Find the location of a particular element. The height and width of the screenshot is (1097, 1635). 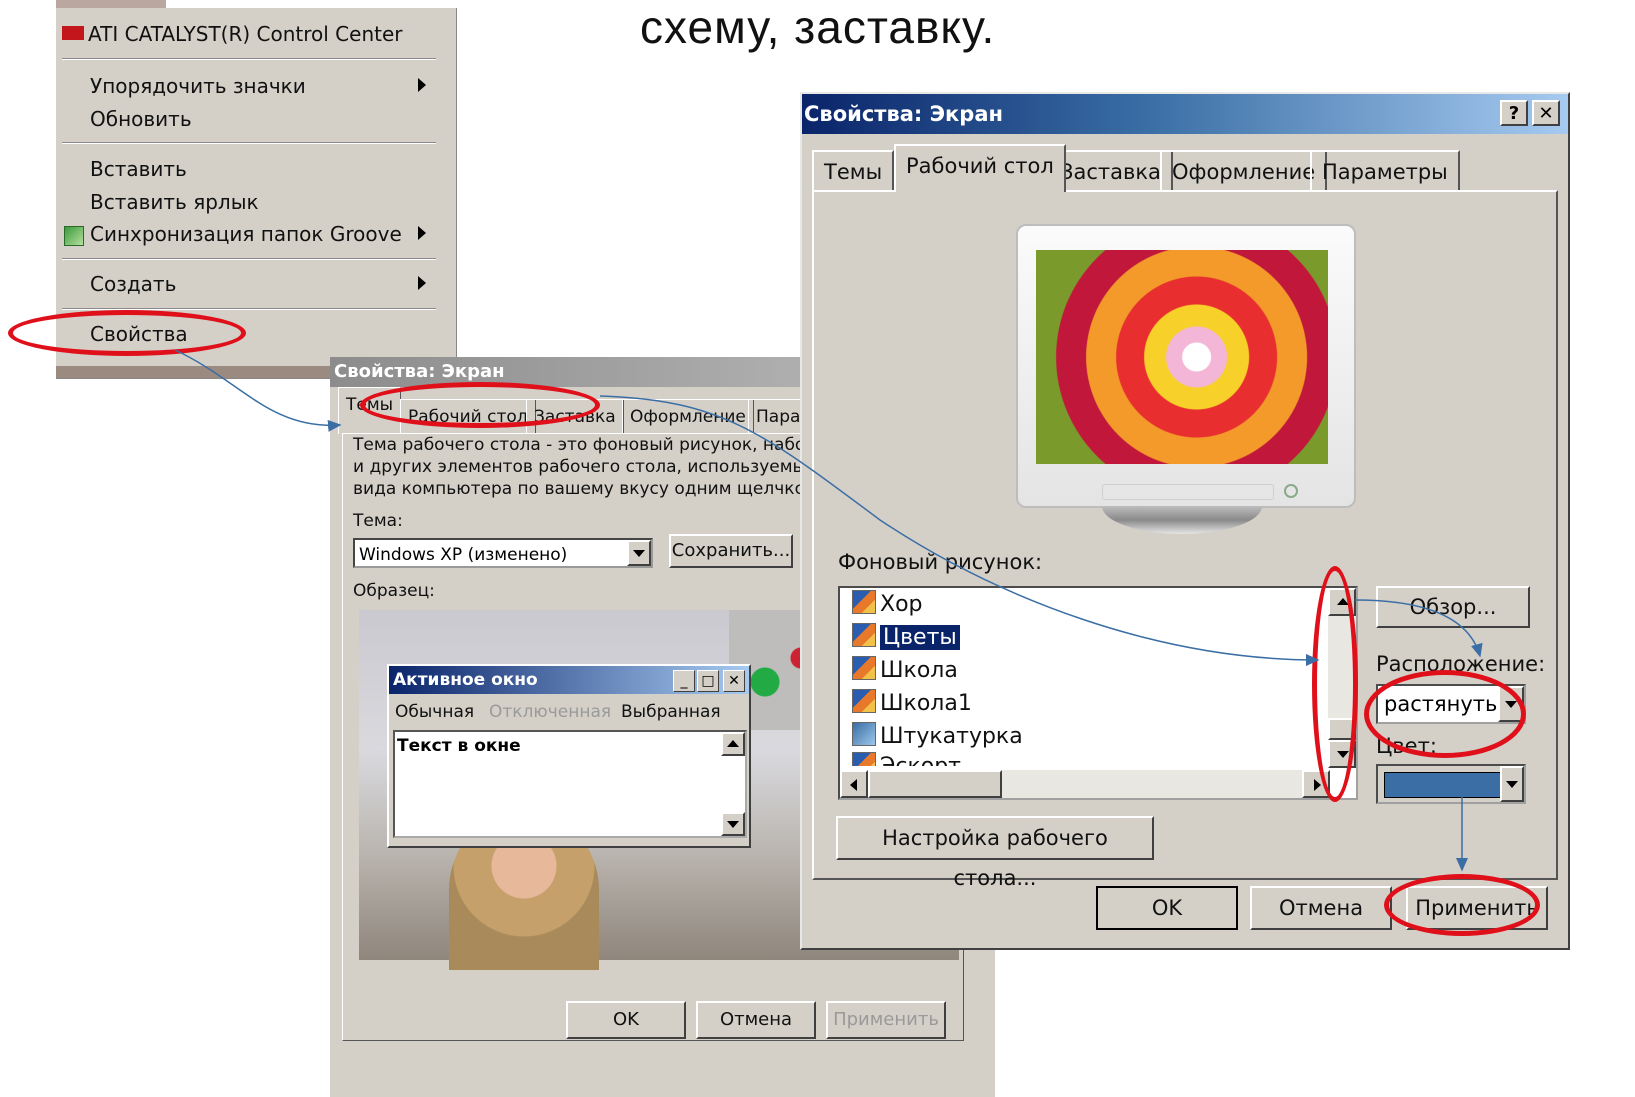

arrow-list-to-position is located at coordinates (1418, 628).